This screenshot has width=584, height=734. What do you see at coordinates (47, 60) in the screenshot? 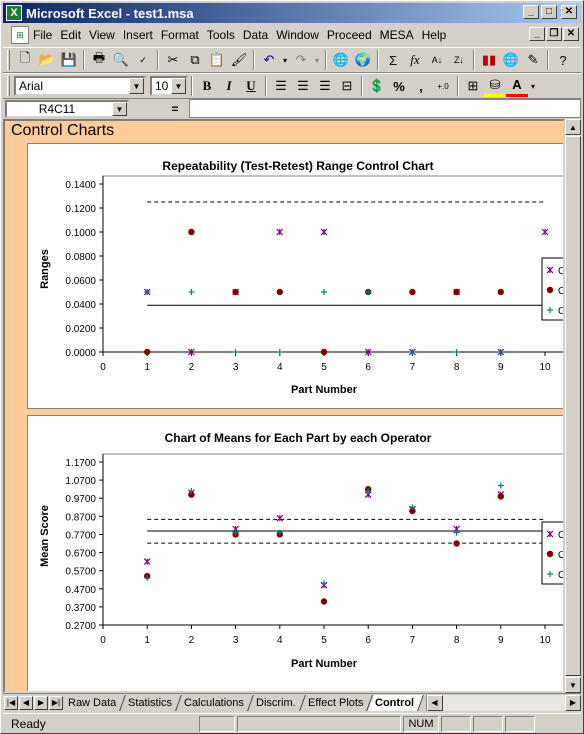
I see `open-icon: 📂` at bounding box center [47, 60].